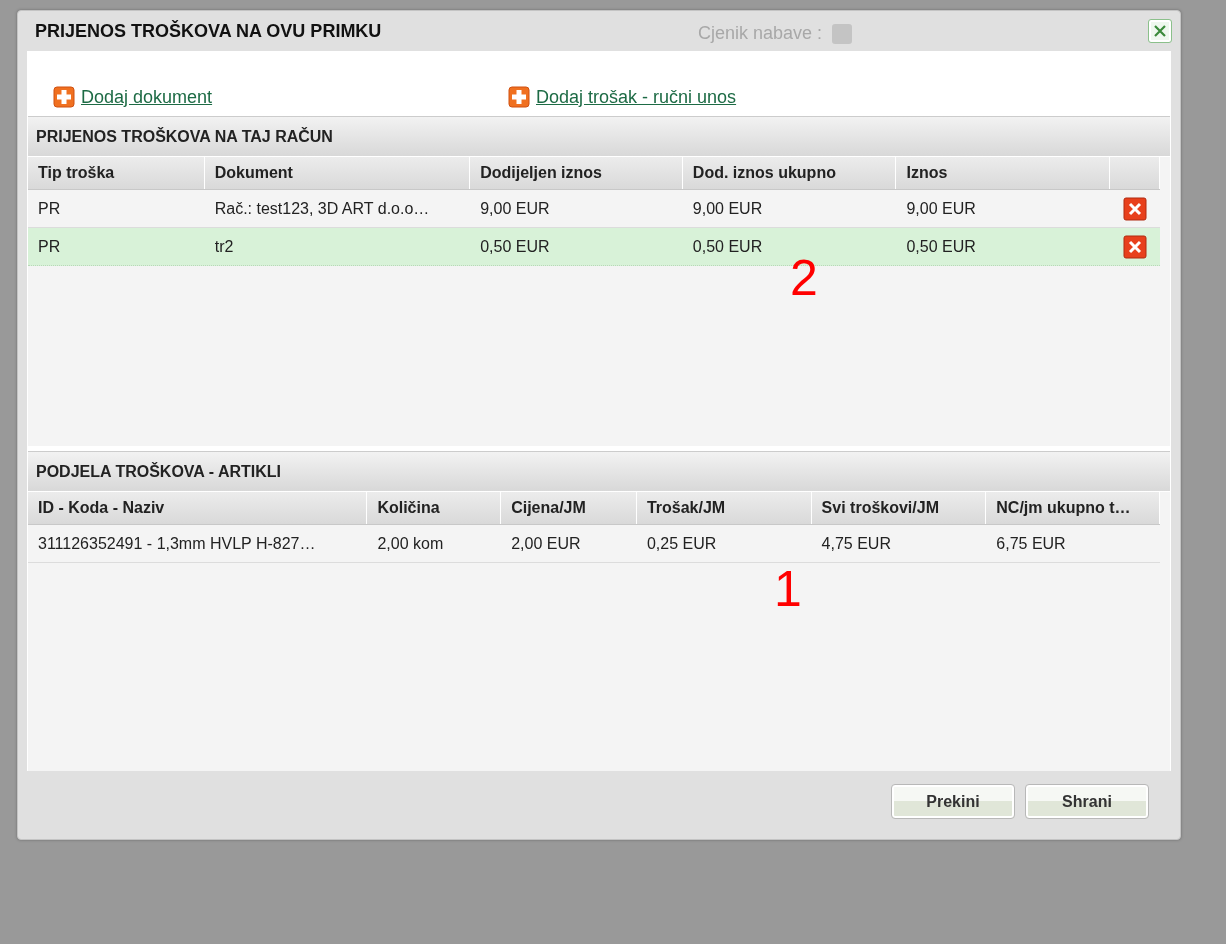 This screenshot has width=1226, height=944. Describe the element at coordinates (116, 173) in the screenshot. I see `column-header: Tip troška` at that location.